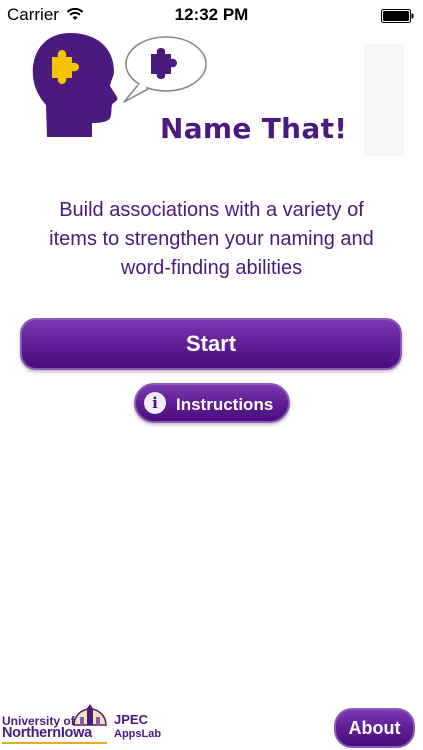  Describe the element at coordinates (155, 403) in the screenshot. I see `info-icon: i` at that location.